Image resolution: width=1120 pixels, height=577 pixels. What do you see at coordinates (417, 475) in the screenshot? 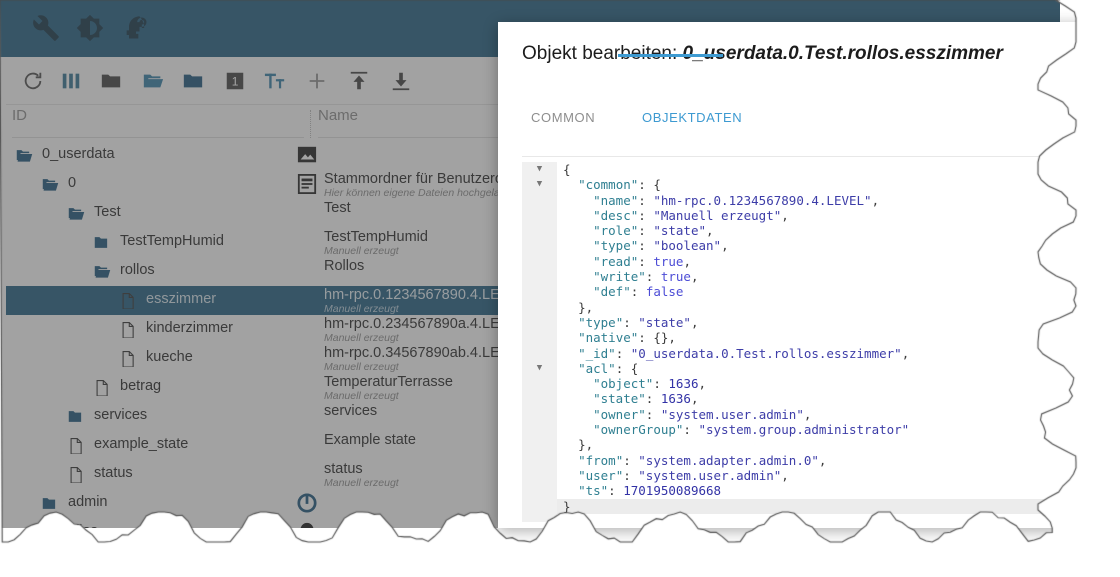
I see `tree-row-name-cell: status Manuell erzeugt` at bounding box center [417, 475].